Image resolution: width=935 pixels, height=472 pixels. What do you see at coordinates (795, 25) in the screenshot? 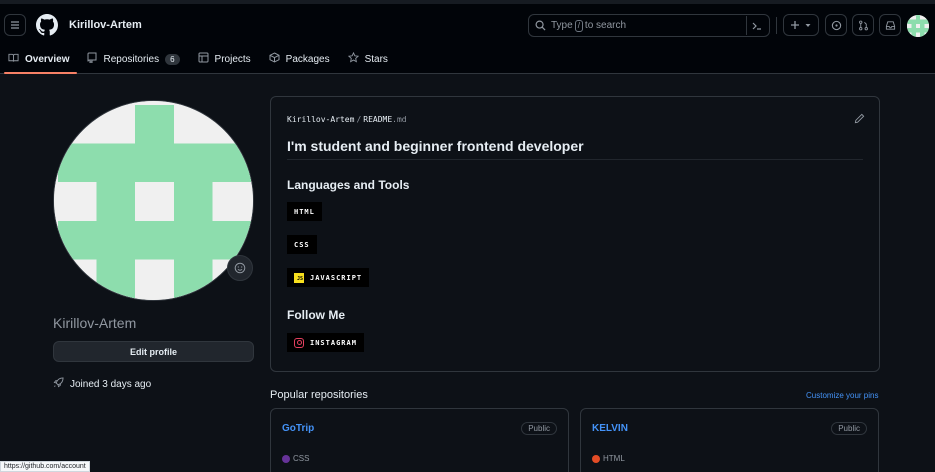
I see `plus-icon` at bounding box center [795, 25].